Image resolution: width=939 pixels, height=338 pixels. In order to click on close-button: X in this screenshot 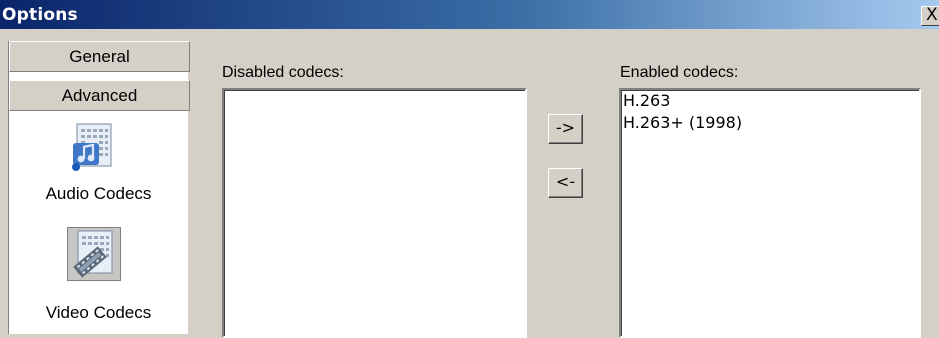, I will do `click(930, 16)`.